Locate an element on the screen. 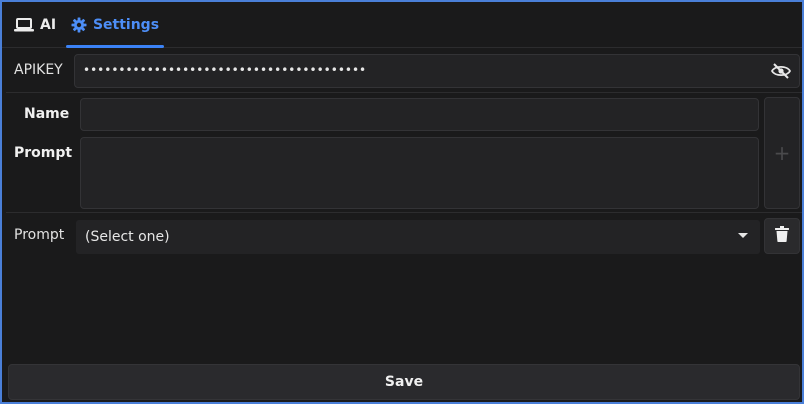 The width and height of the screenshot is (804, 404). apikey-label: APIKEY is located at coordinates (38, 70).